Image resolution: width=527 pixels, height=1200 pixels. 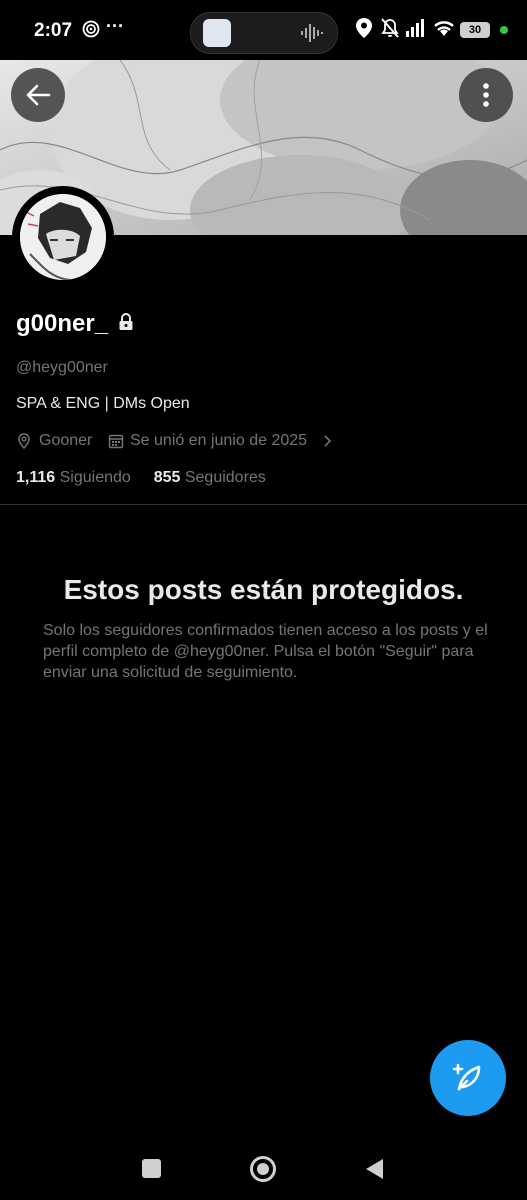 What do you see at coordinates (62, 367) in the screenshot?
I see `profile-handle: @heyg00ner` at bounding box center [62, 367].